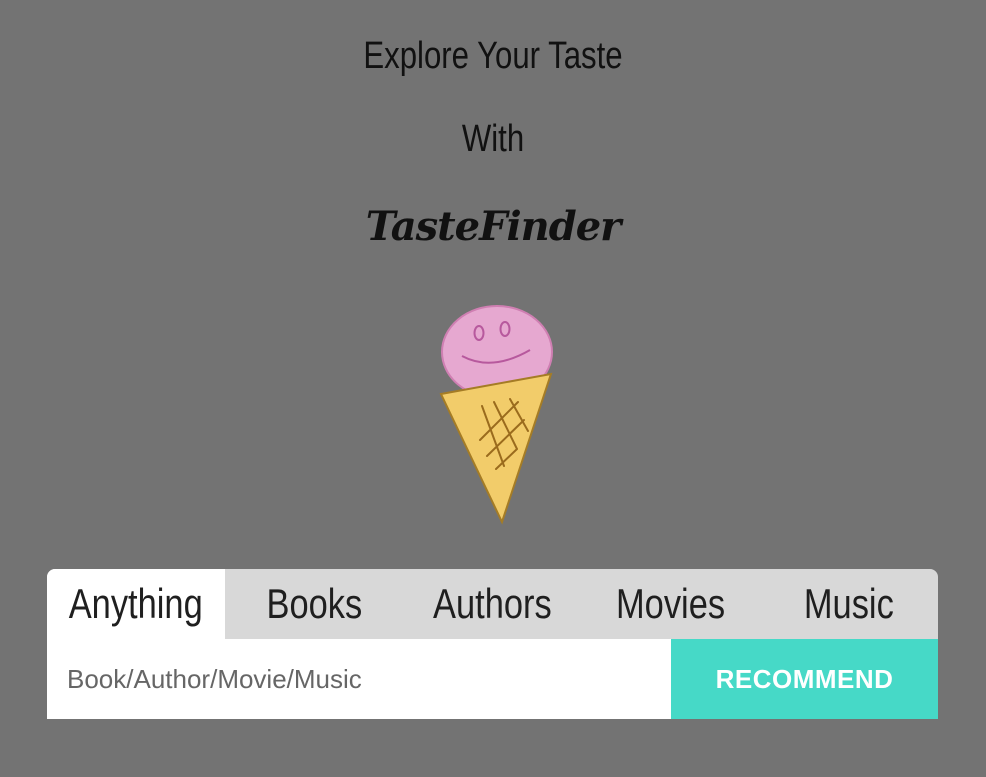 This screenshot has height=777, width=986. I want to click on tab-anything: Anything, so click(136, 604).